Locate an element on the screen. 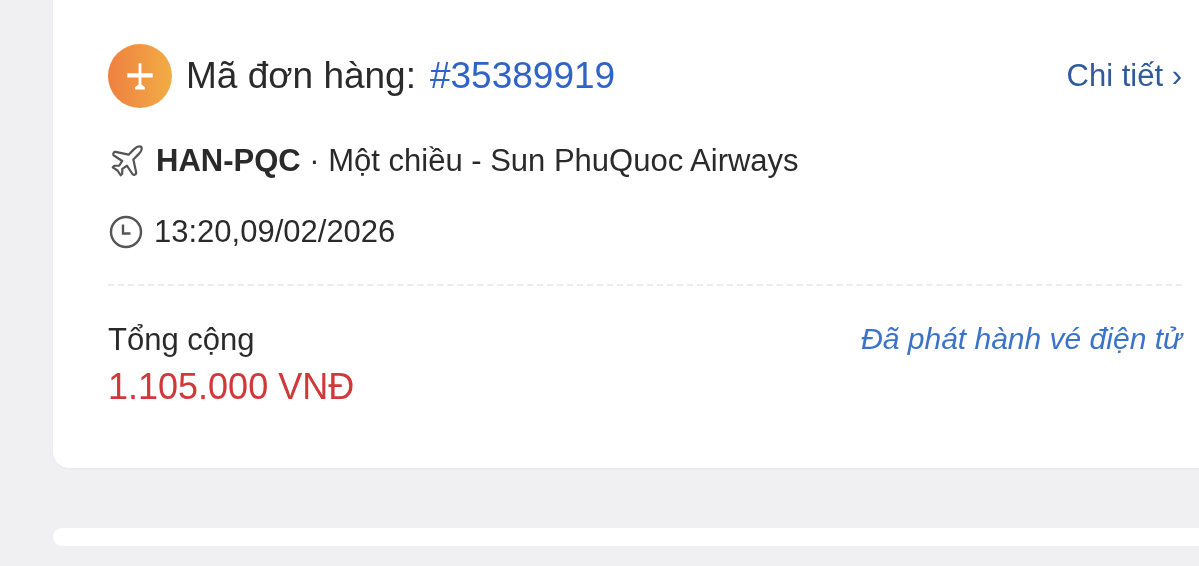 Image resolution: width=1199 pixels, height=566 pixels. order-number: #35389919 is located at coordinates (522, 76).